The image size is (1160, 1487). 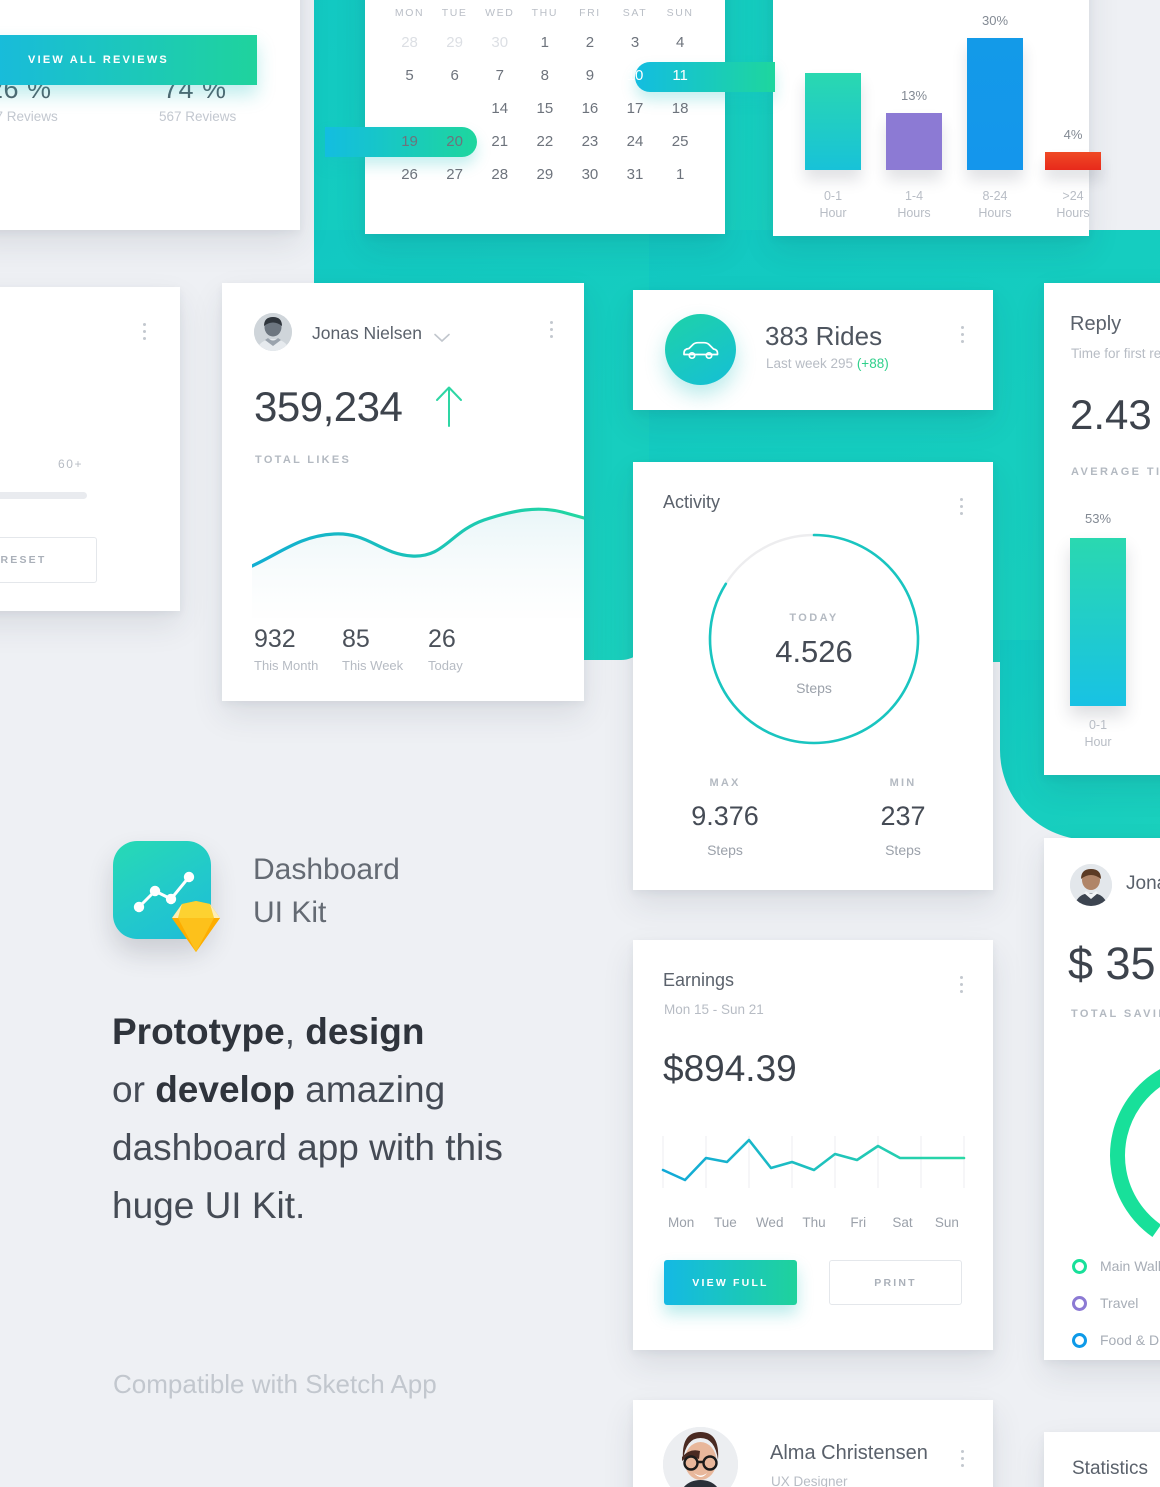 What do you see at coordinates (589, 141) in the screenshot?
I see `calendar-day-cell: 23` at bounding box center [589, 141].